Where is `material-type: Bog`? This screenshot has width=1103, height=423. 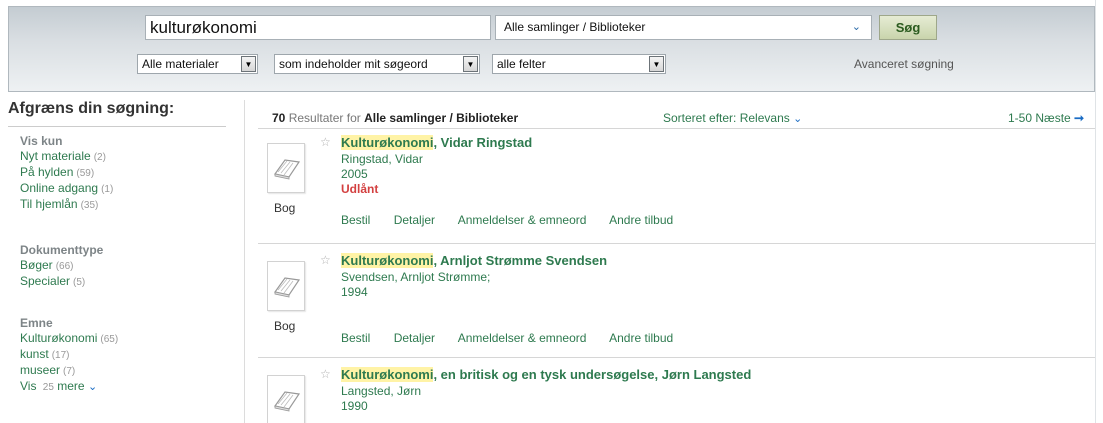 material-type: Bog is located at coordinates (285, 208).